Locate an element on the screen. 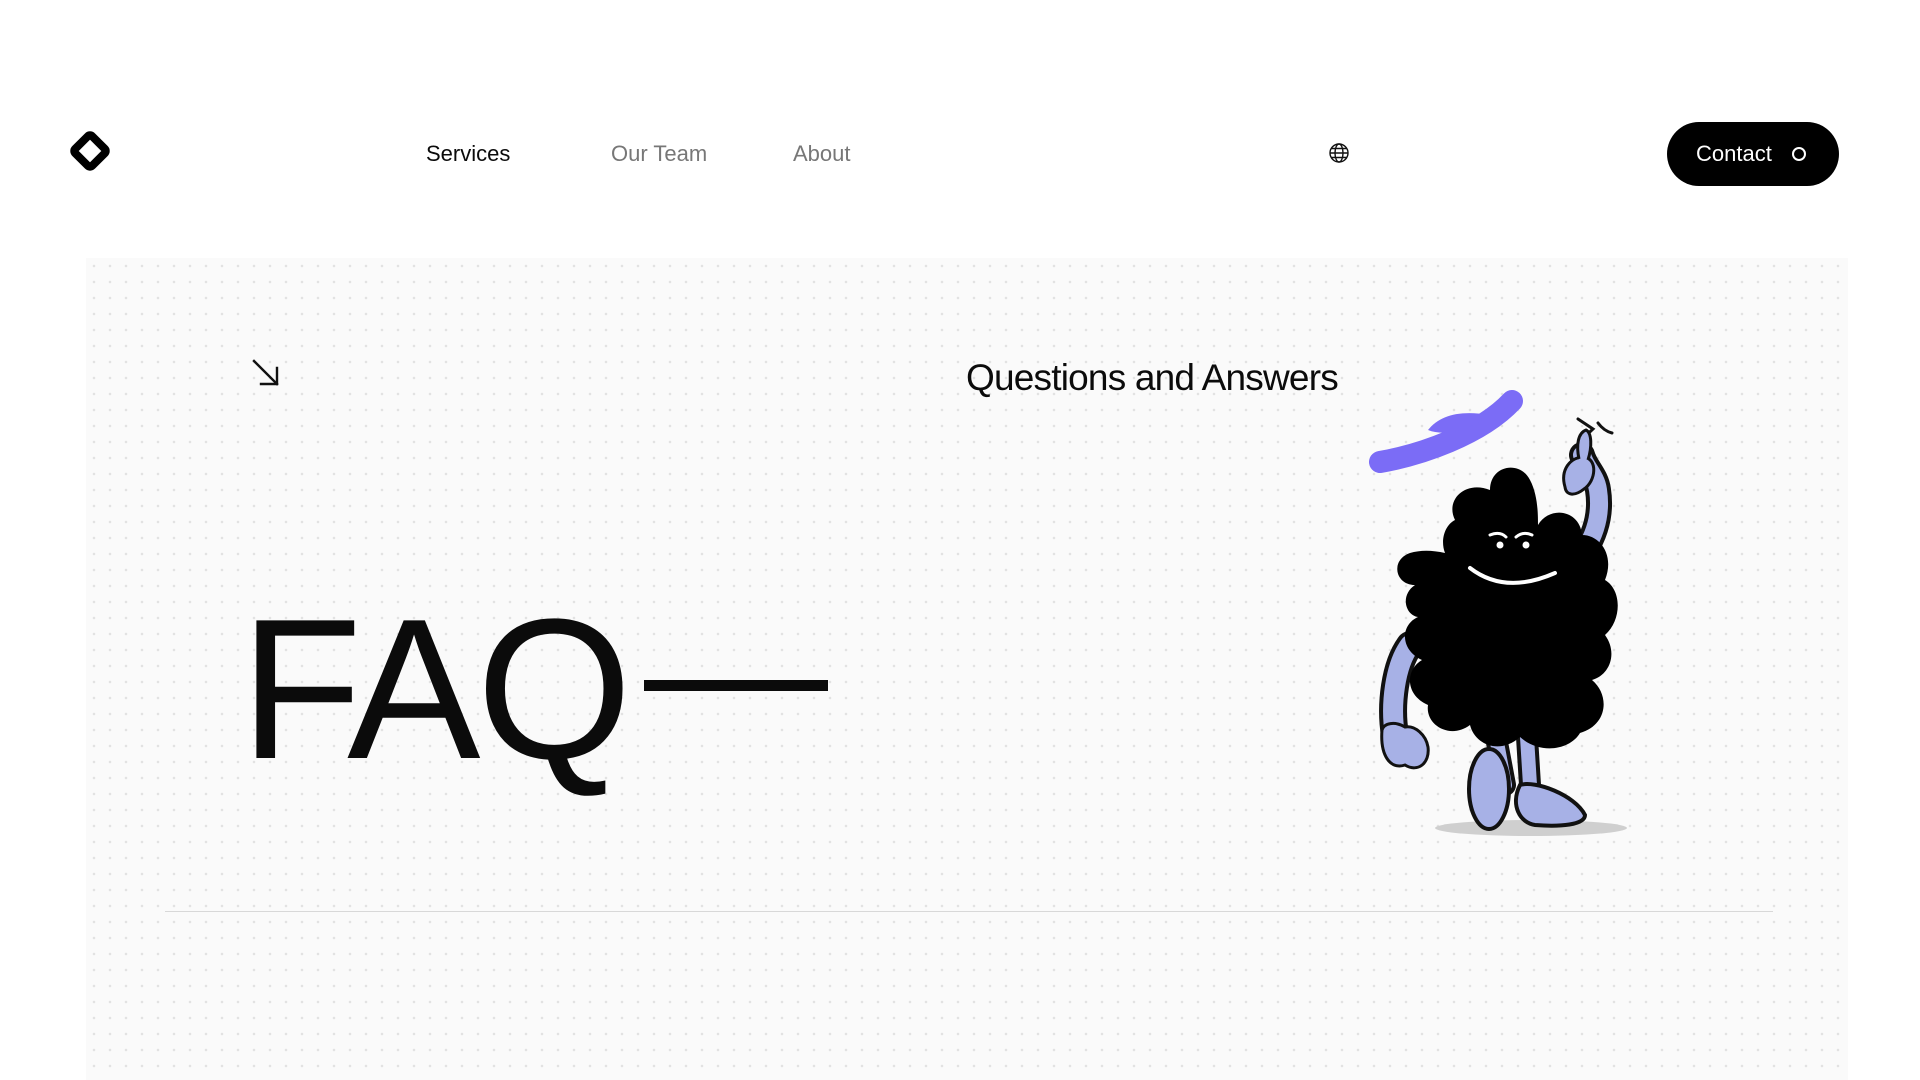 This screenshot has width=1920, height=1080. globe-icon is located at coordinates (1339, 153).